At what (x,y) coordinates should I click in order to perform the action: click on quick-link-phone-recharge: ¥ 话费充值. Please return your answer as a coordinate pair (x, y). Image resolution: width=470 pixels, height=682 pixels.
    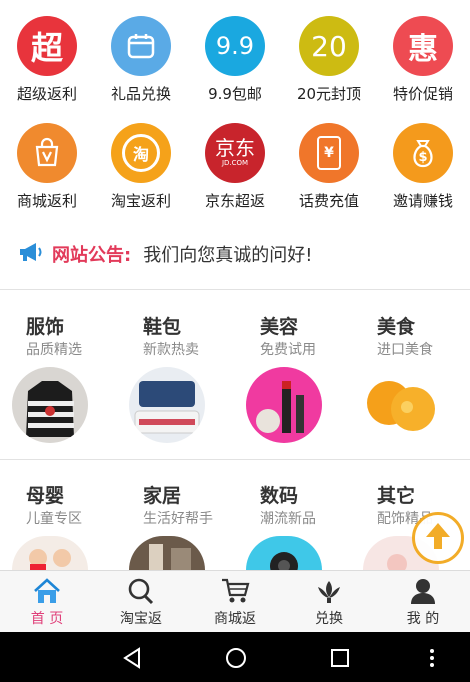
    Looking at the image, I should click on (329, 167).